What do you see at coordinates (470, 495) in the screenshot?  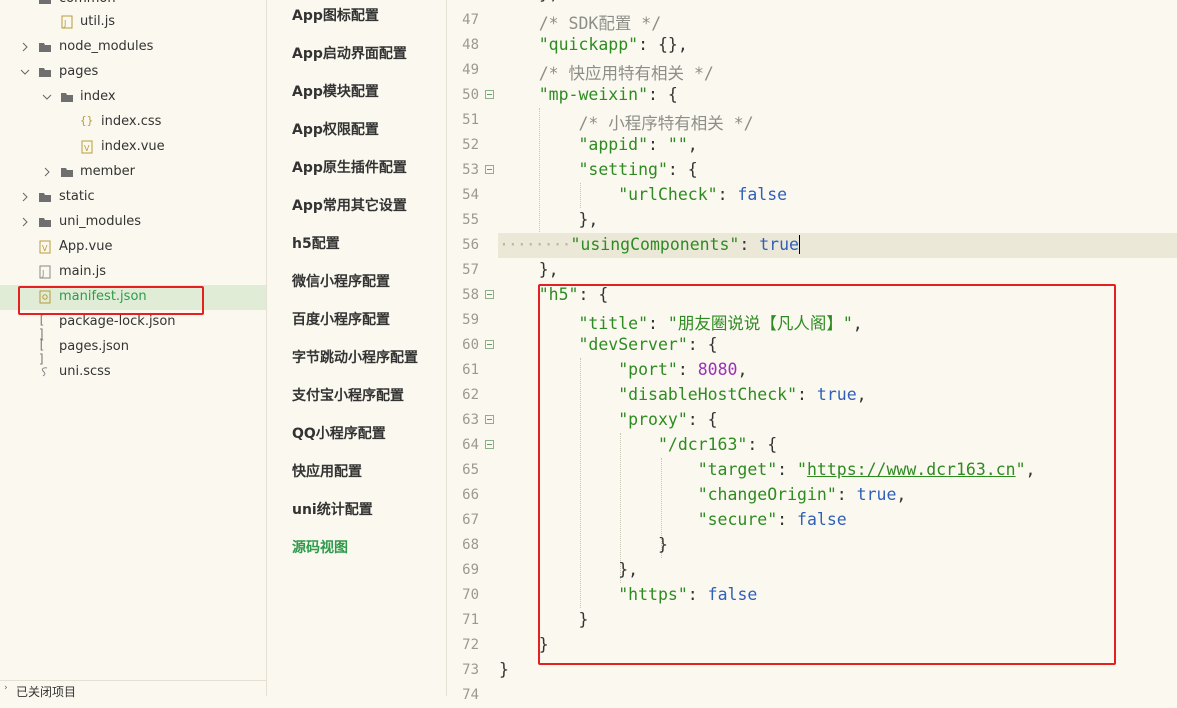 I see `line-number: 66` at bounding box center [470, 495].